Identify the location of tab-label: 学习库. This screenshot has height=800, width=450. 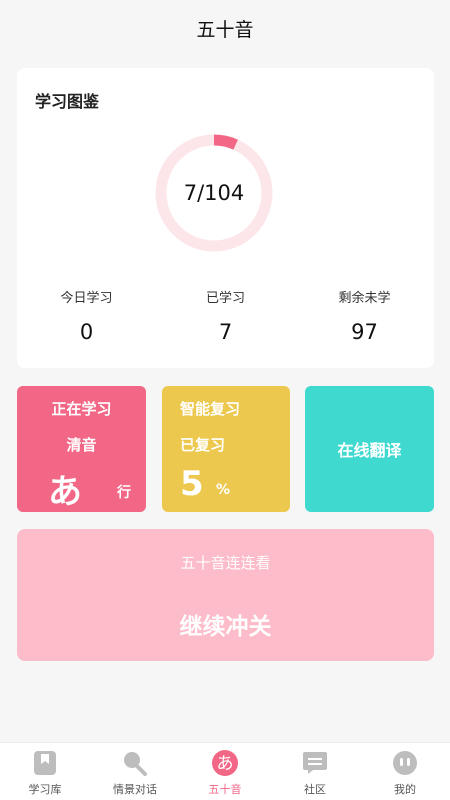
(45, 789).